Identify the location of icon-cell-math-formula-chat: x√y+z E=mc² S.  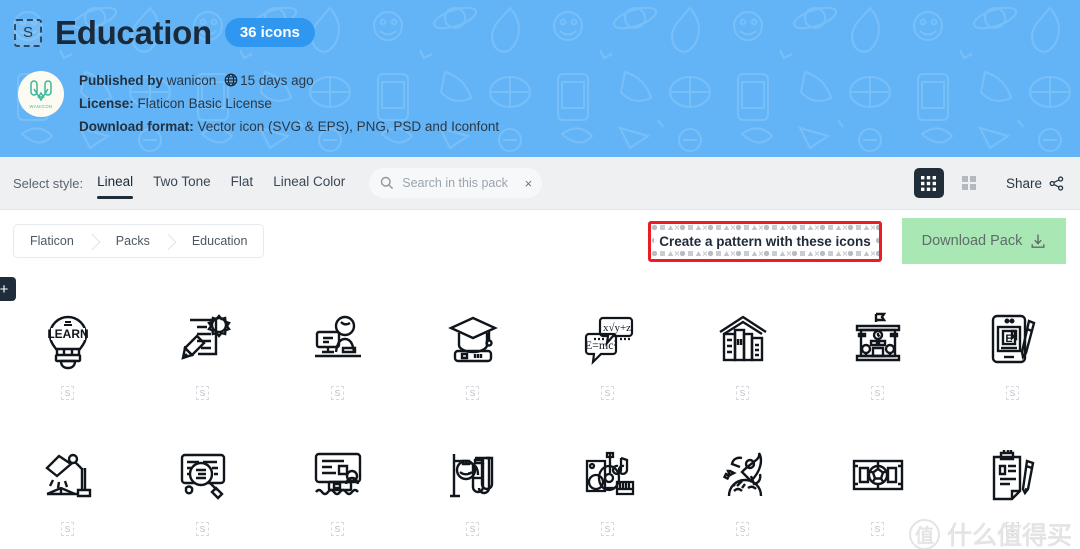
(607, 354).